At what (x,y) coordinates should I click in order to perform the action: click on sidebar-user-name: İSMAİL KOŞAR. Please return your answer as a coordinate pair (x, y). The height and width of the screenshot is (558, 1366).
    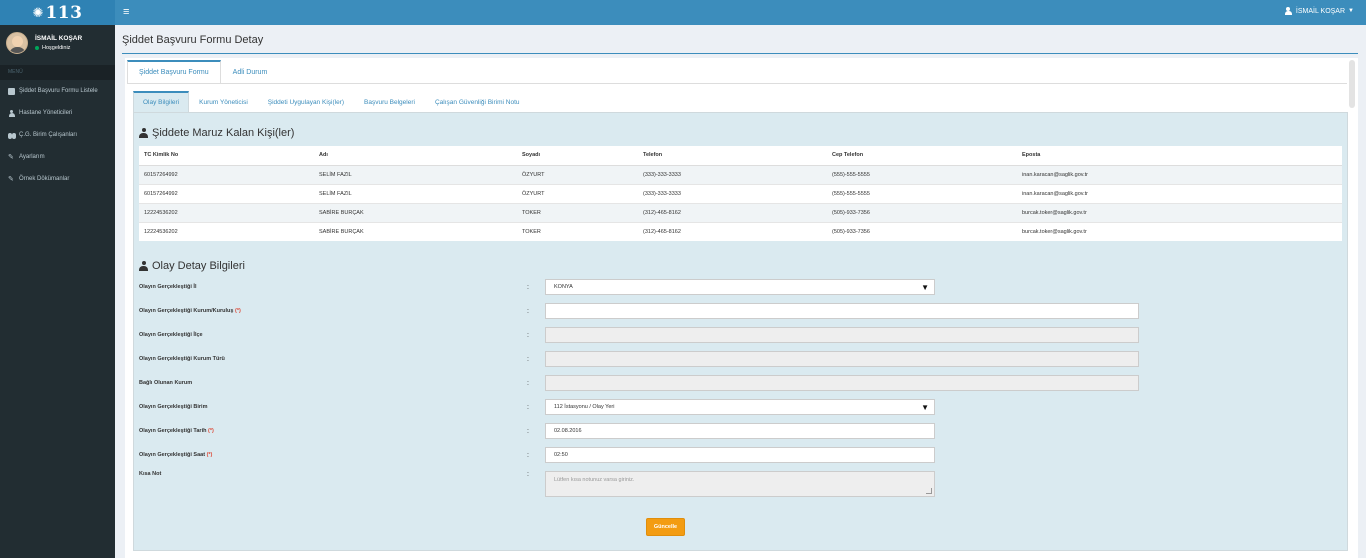
    Looking at the image, I should click on (59, 38).